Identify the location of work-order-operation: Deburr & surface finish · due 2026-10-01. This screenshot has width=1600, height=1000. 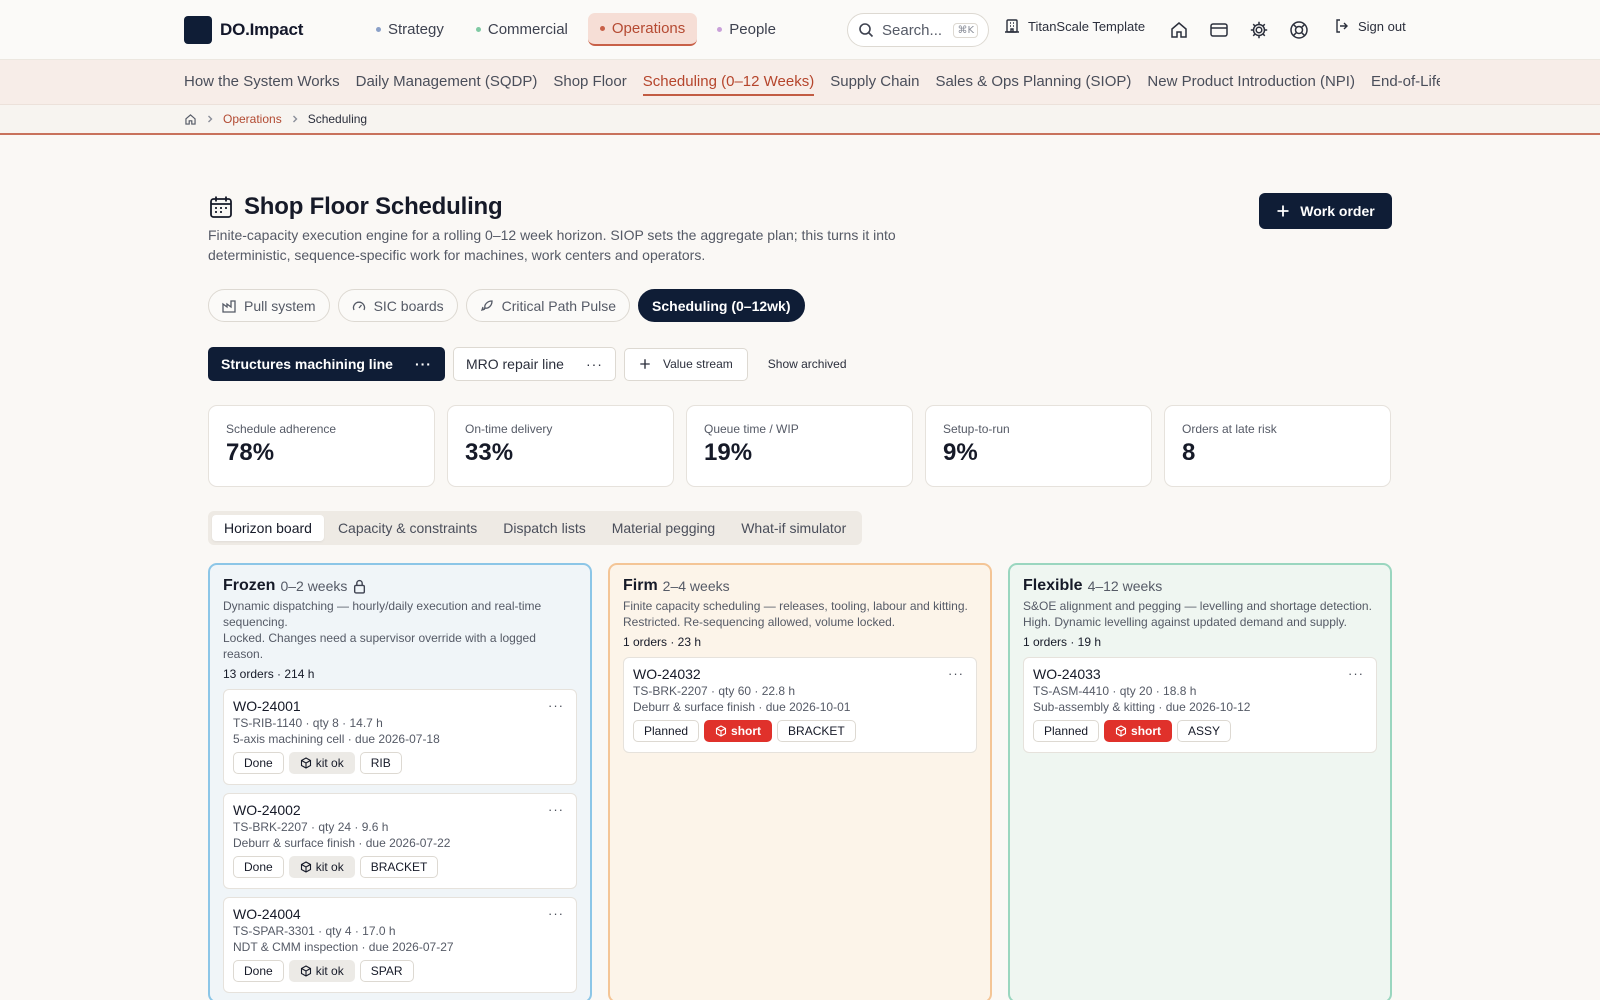
(742, 707).